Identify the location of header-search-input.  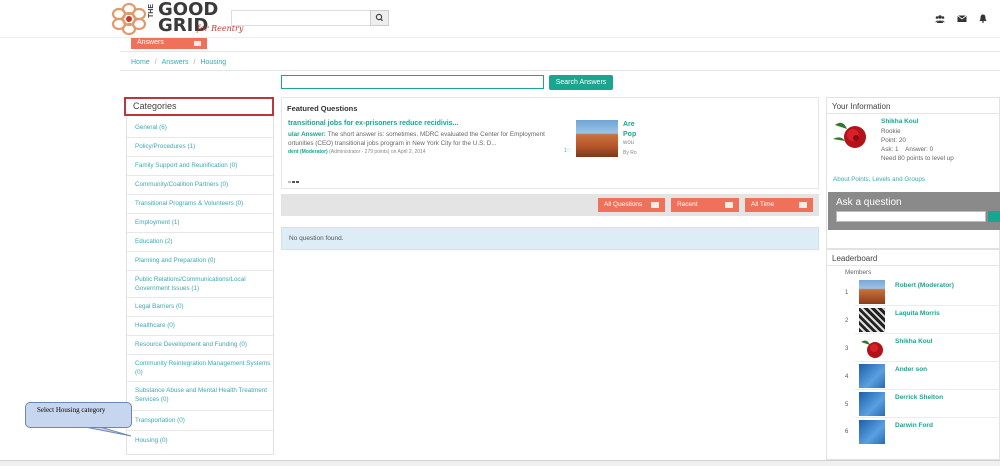
(301, 18).